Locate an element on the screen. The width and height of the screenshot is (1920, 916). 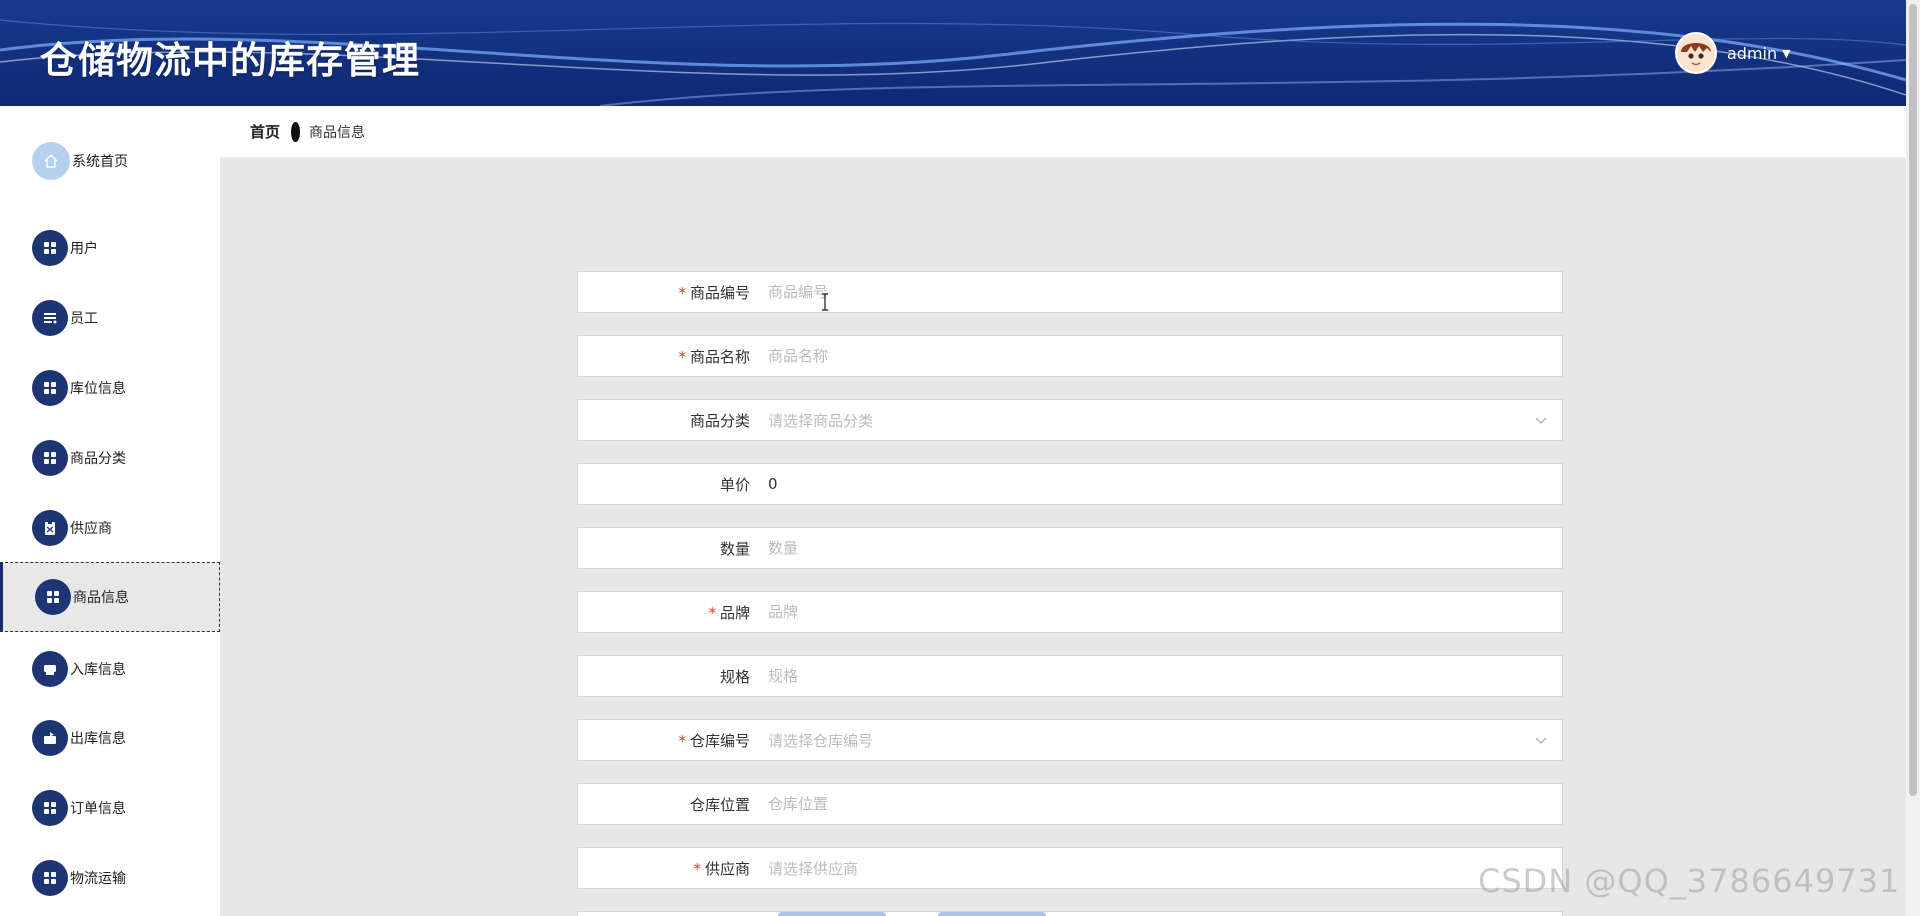
field-label: * 供应商 is located at coordinates (721, 868).